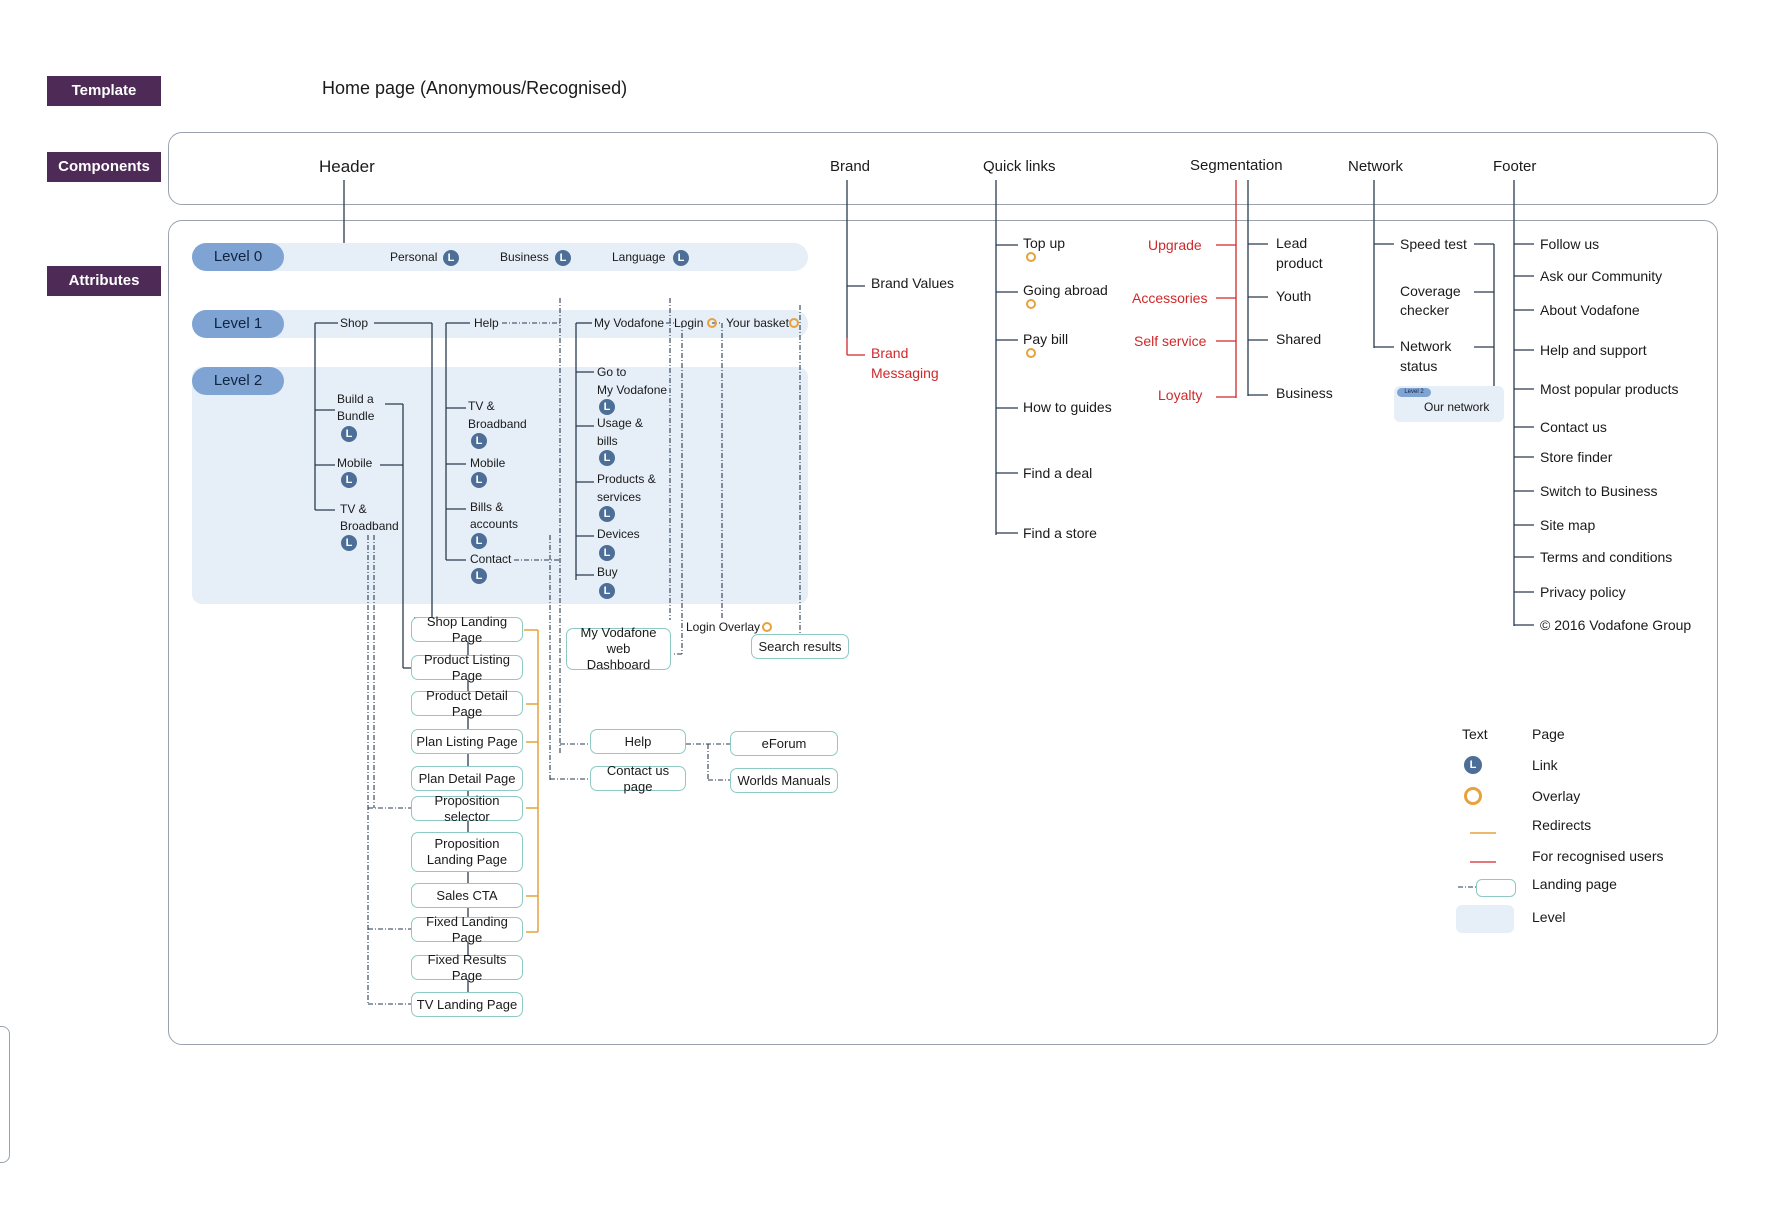  What do you see at coordinates (1175, 245) in the screenshot?
I see `seg-upgrade: Upgrade` at bounding box center [1175, 245].